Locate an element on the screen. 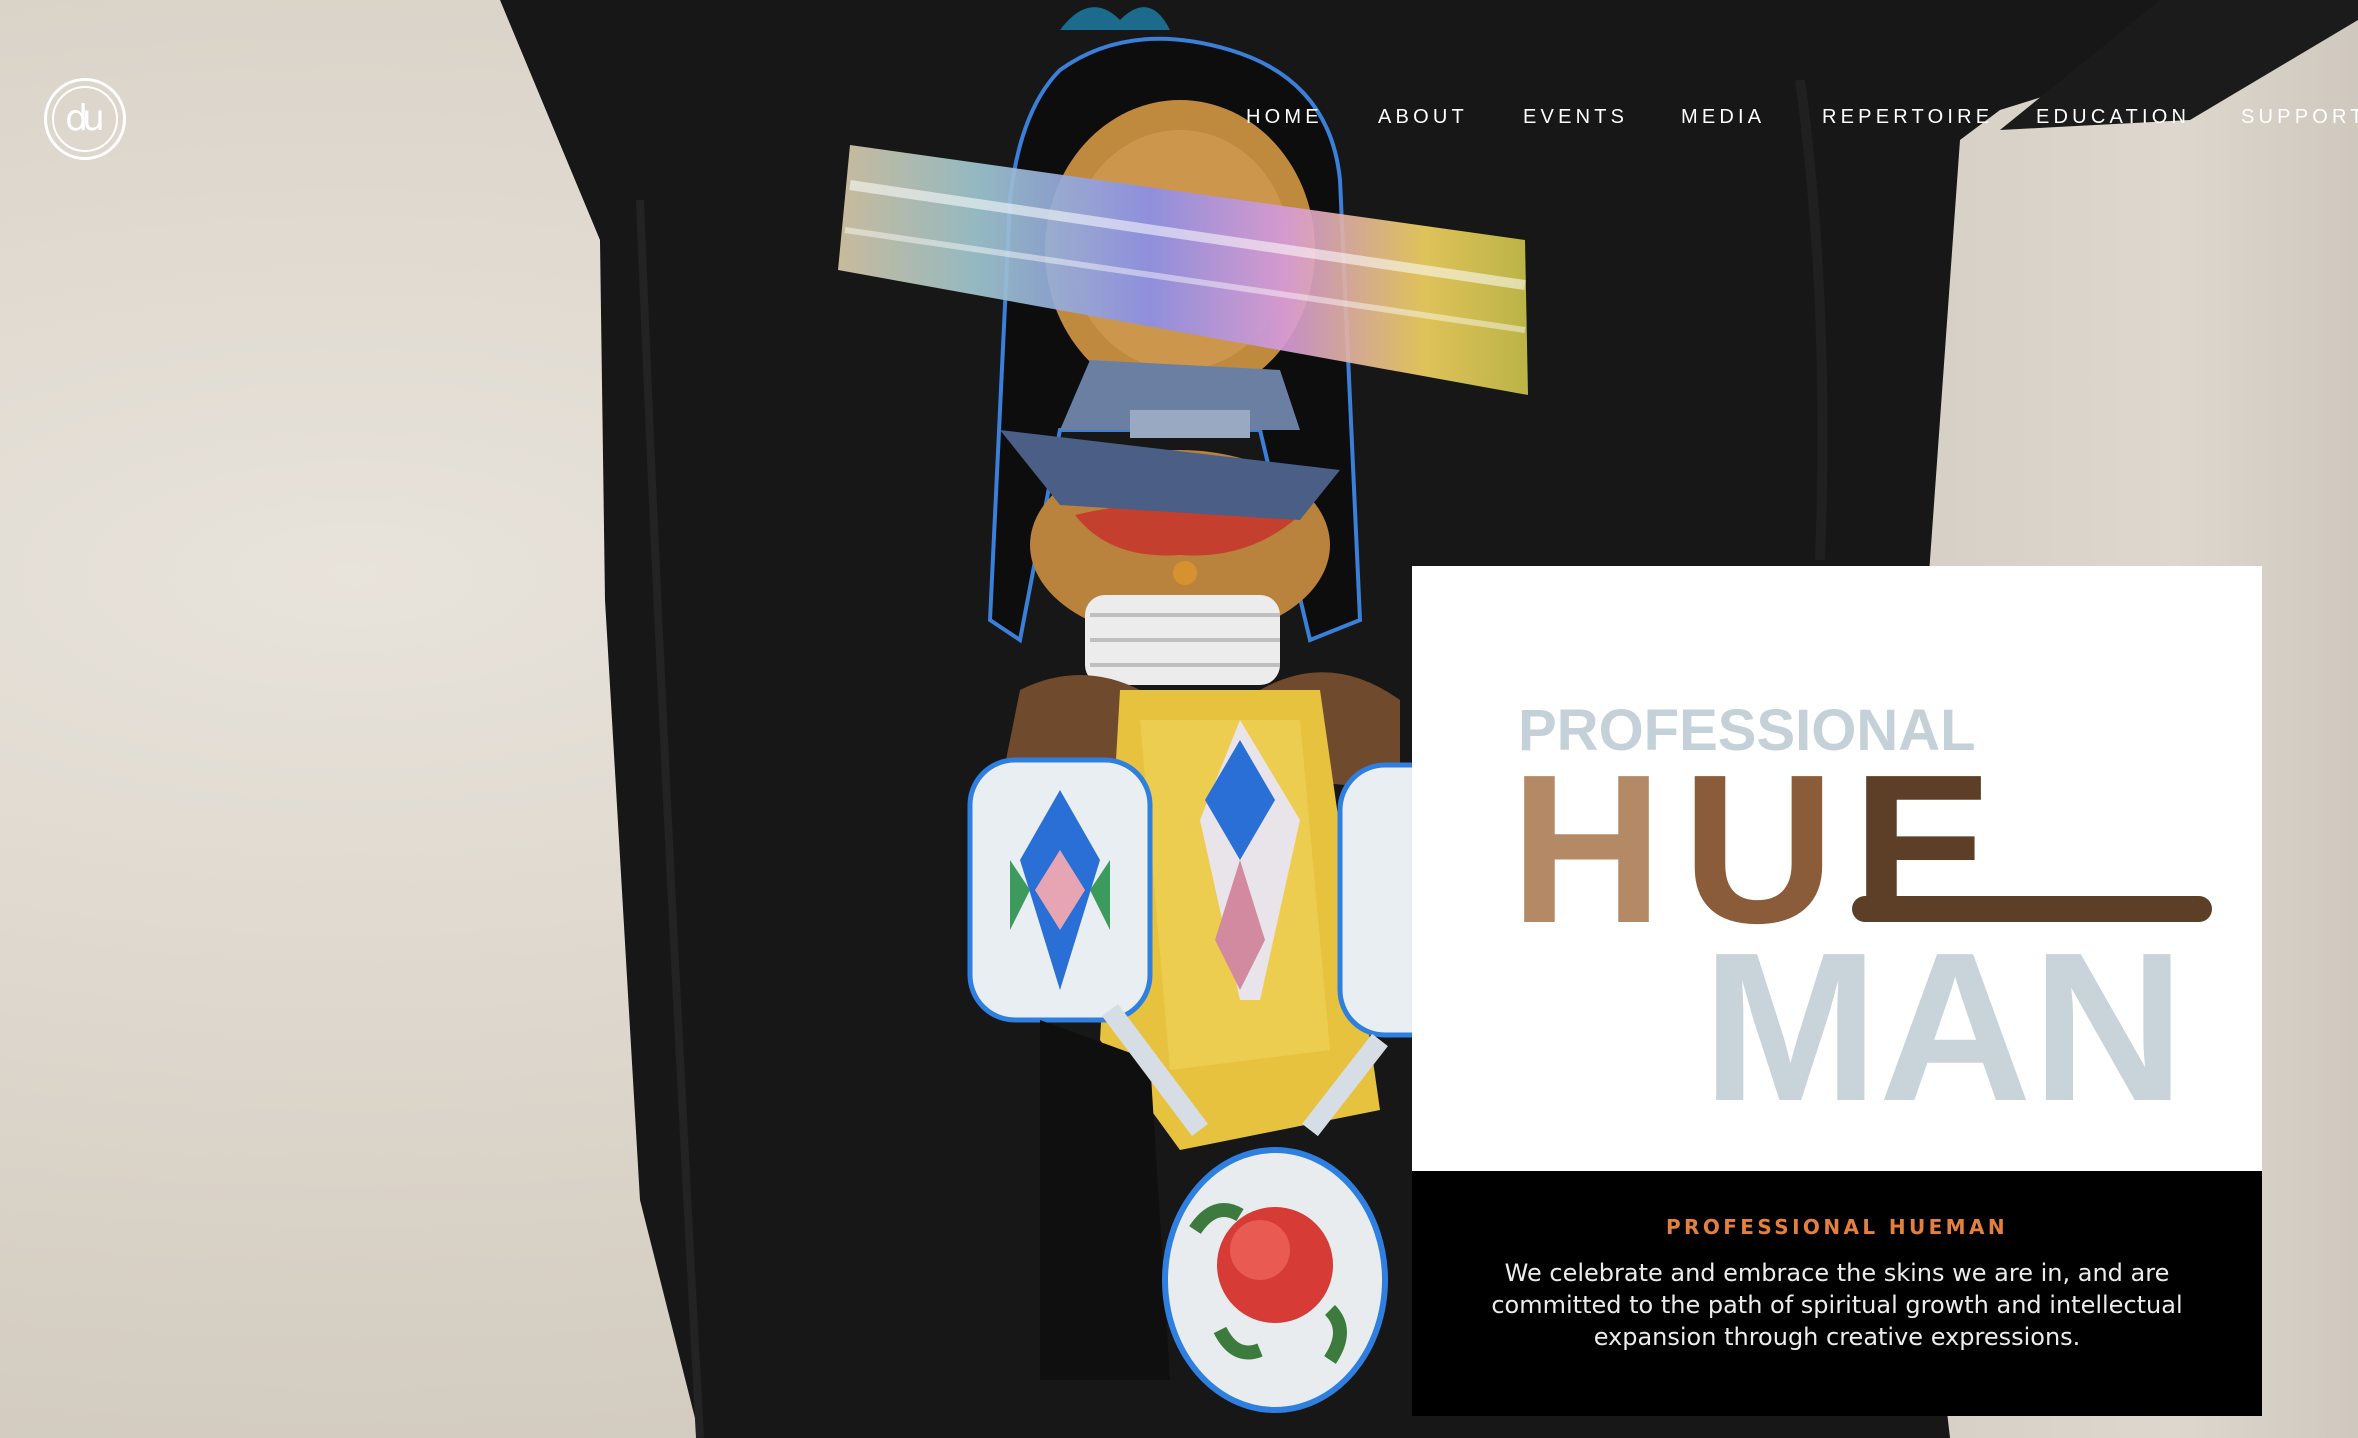 This screenshot has width=2358, height=1438. nav-education: EDUCATION is located at coordinates (2113, 117).